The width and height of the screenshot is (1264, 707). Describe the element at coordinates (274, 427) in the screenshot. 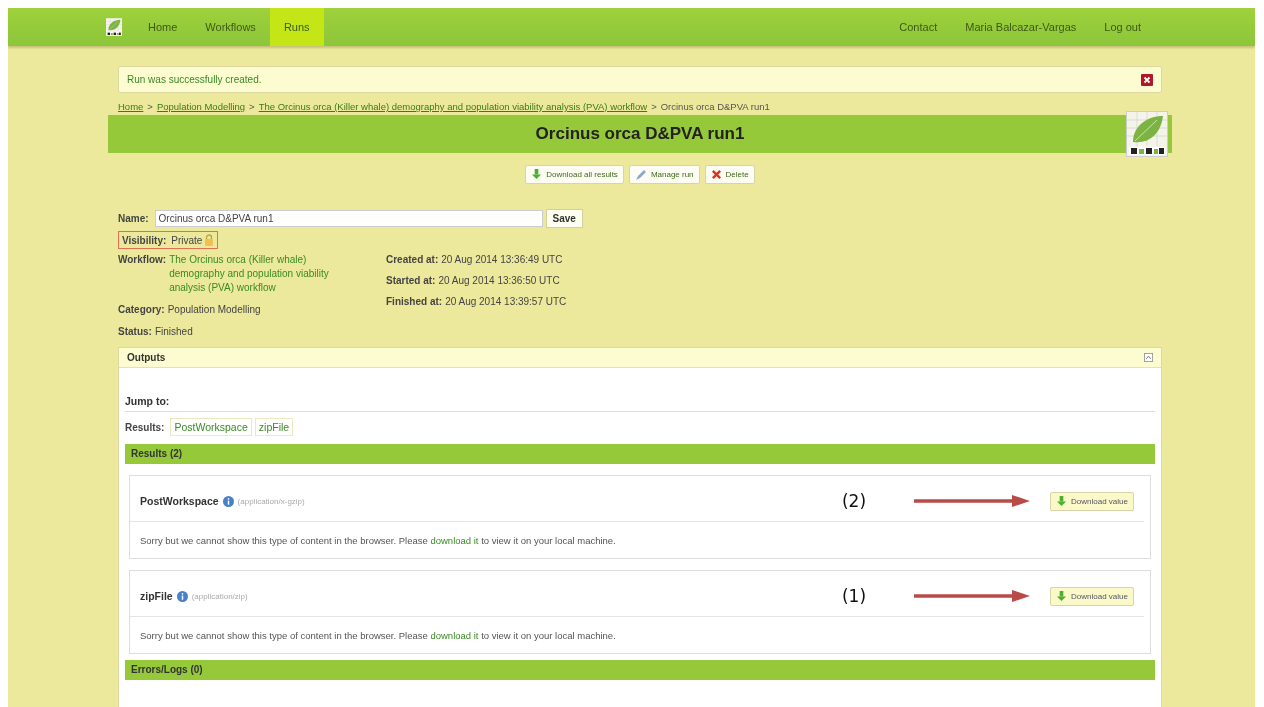

I see `jump-link: zipFile` at that location.